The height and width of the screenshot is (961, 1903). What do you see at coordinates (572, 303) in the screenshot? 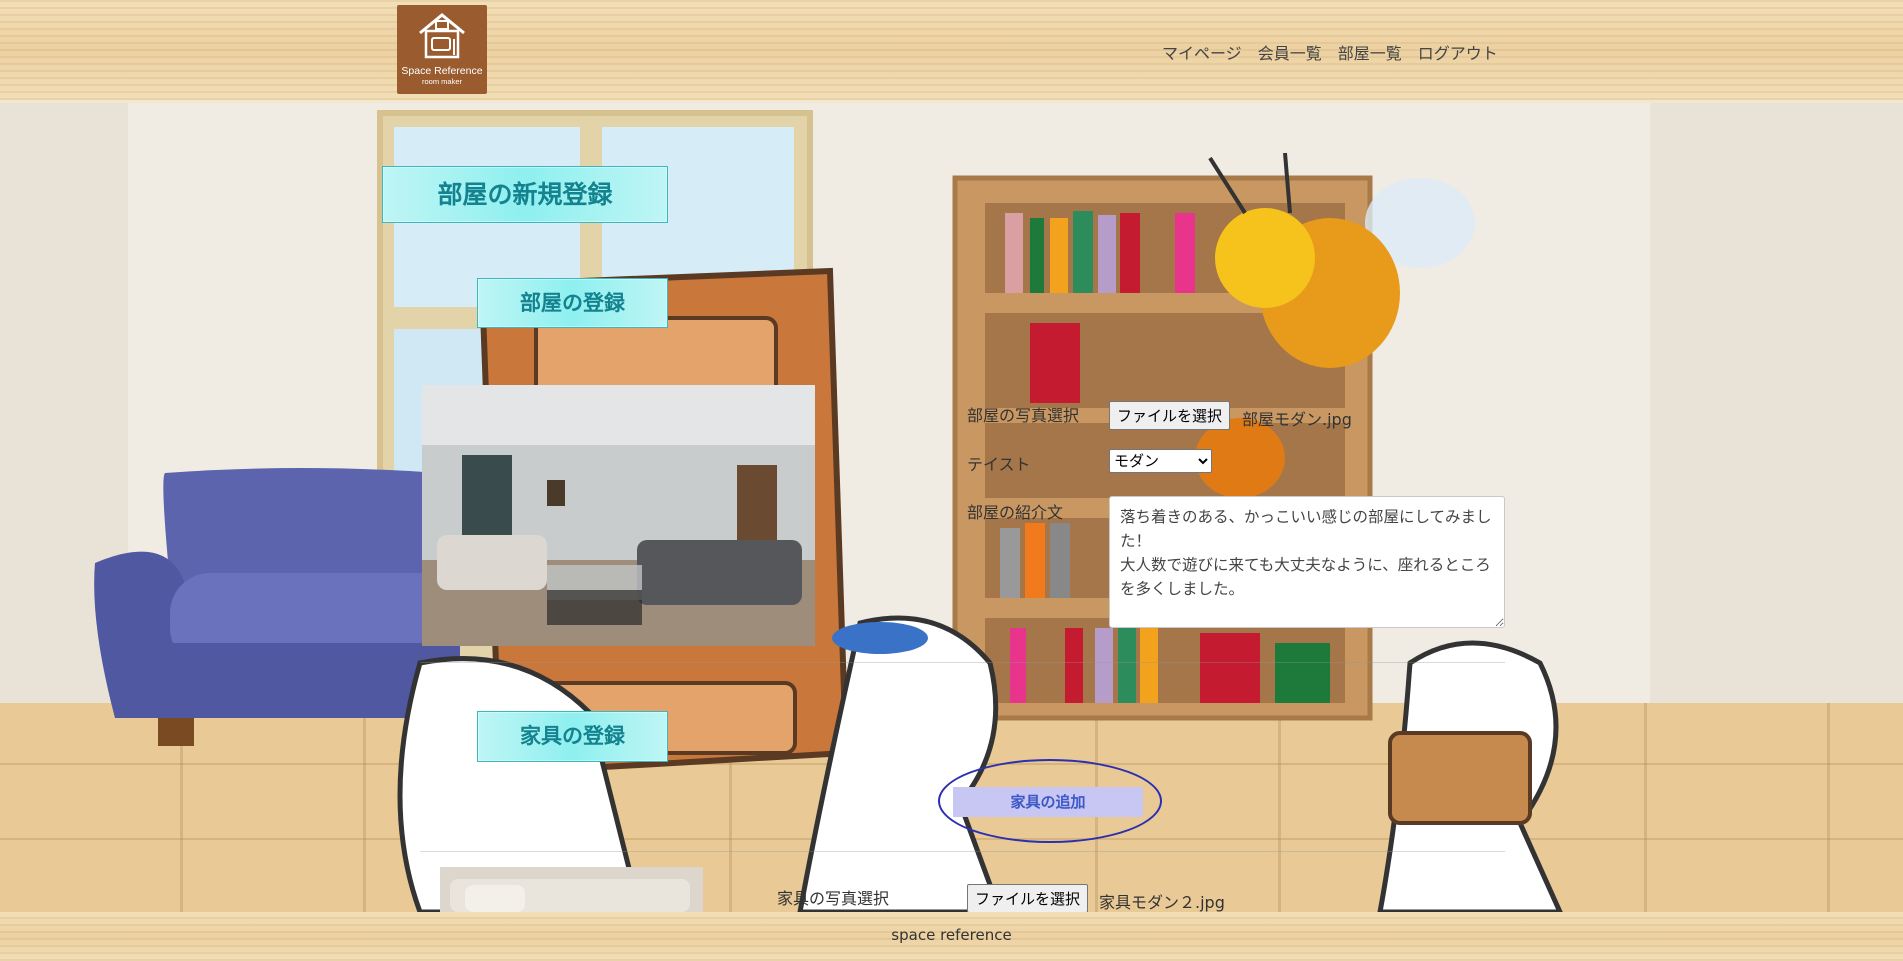
I see `room-section-title: 部屋の登録` at bounding box center [572, 303].